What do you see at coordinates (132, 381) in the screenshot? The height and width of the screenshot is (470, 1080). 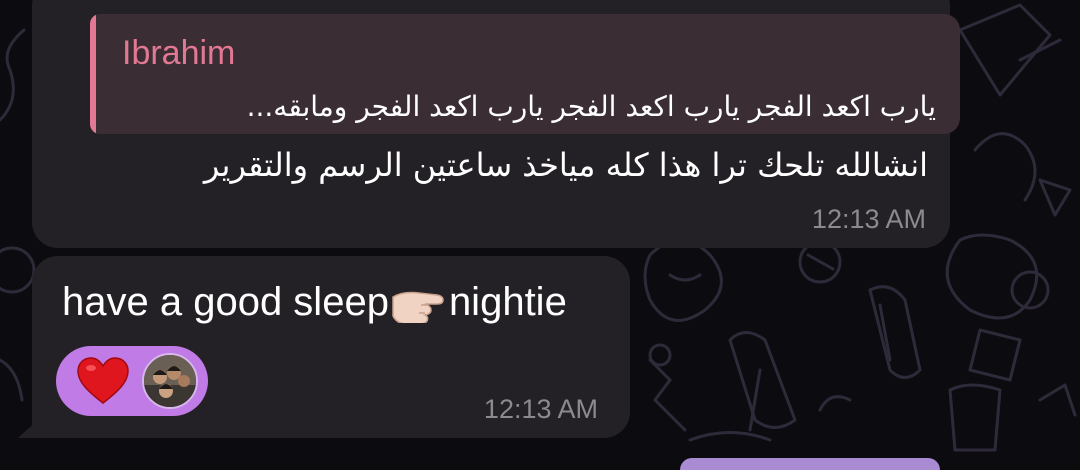 I see `reaction-pill` at bounding box center [132, 381].